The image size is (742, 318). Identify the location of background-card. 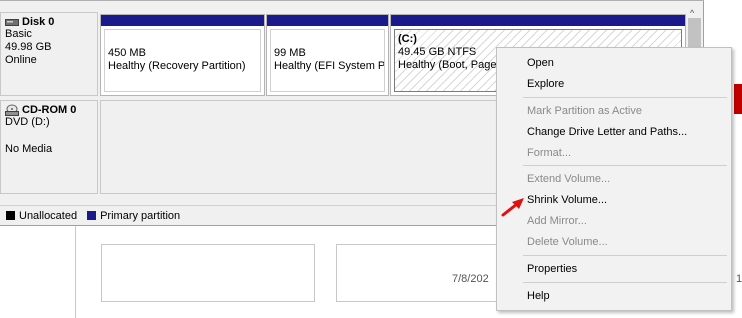
(208, 273).